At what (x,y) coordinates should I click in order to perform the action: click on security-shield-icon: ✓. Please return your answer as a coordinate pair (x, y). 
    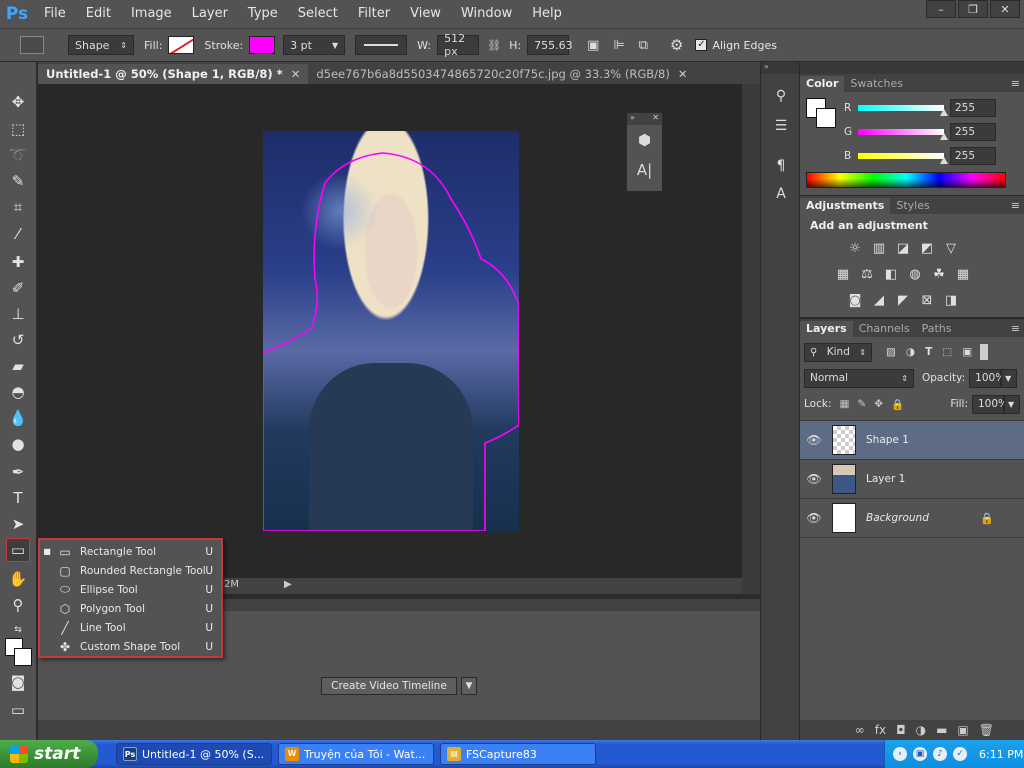
    Looking at the image, I should click on (960, 754).